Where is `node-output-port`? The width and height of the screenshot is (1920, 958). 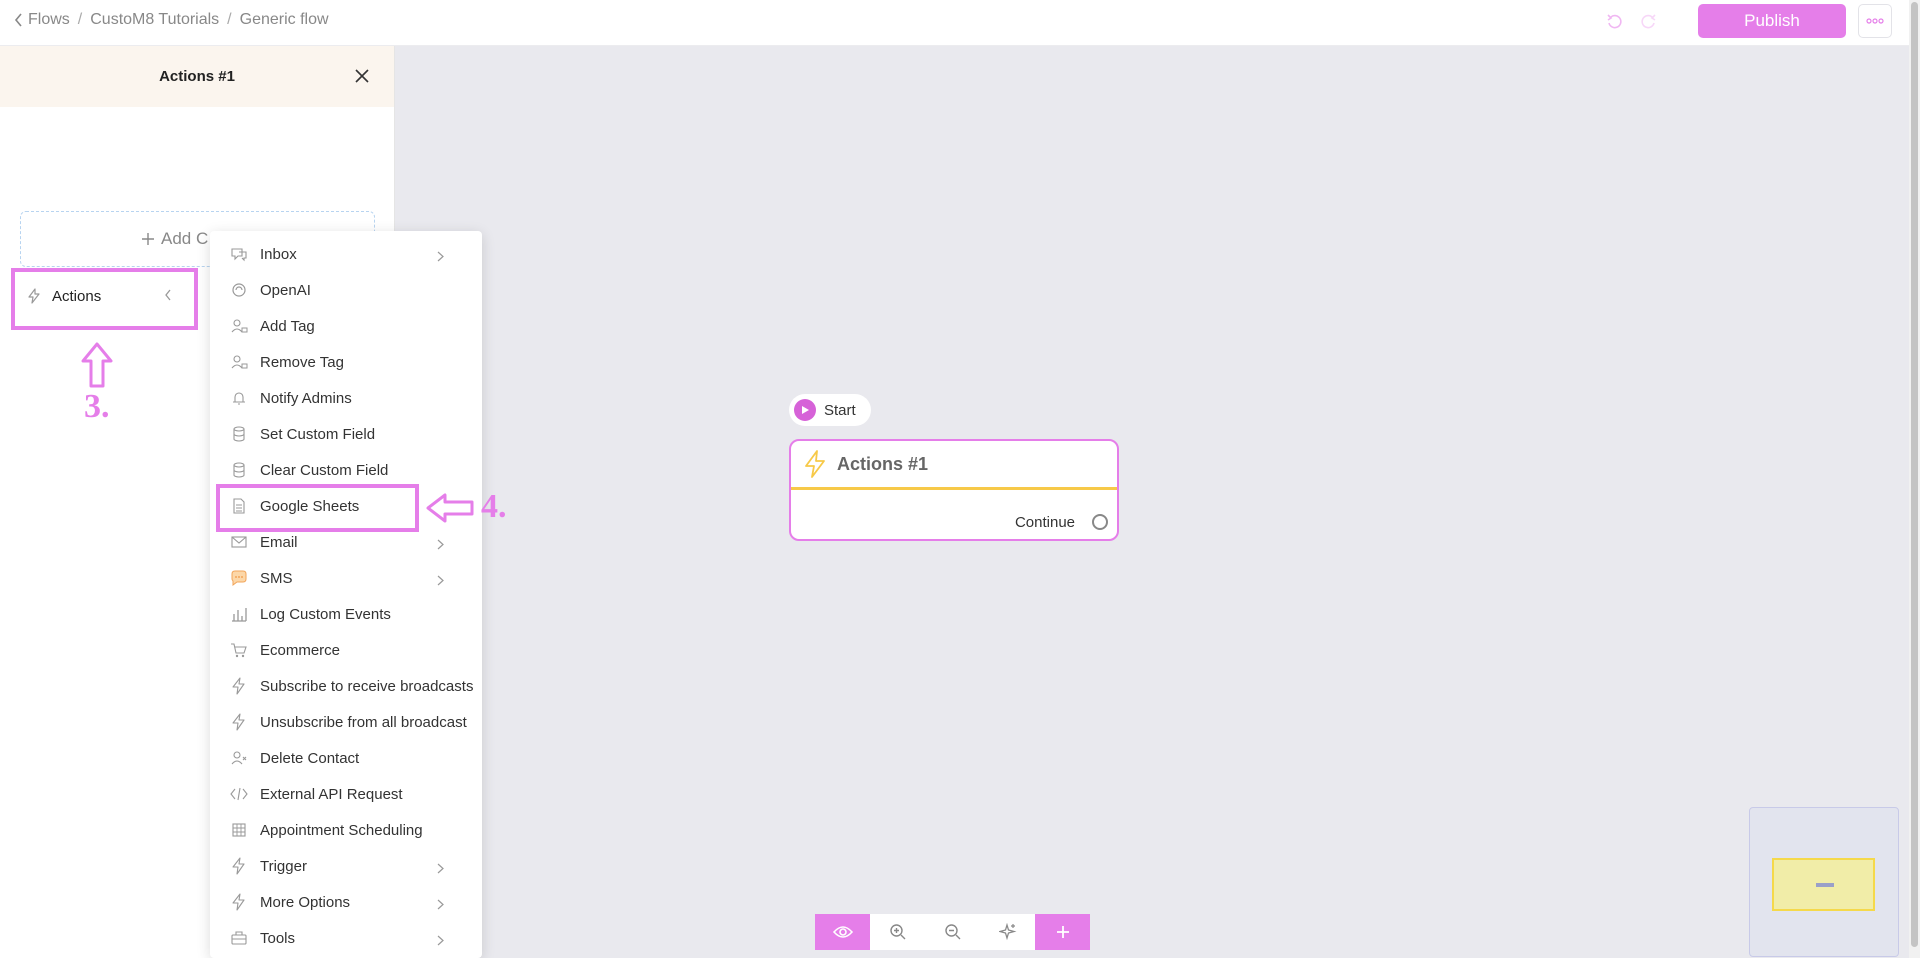 node-output-port is located at coordinates (1100, 522).